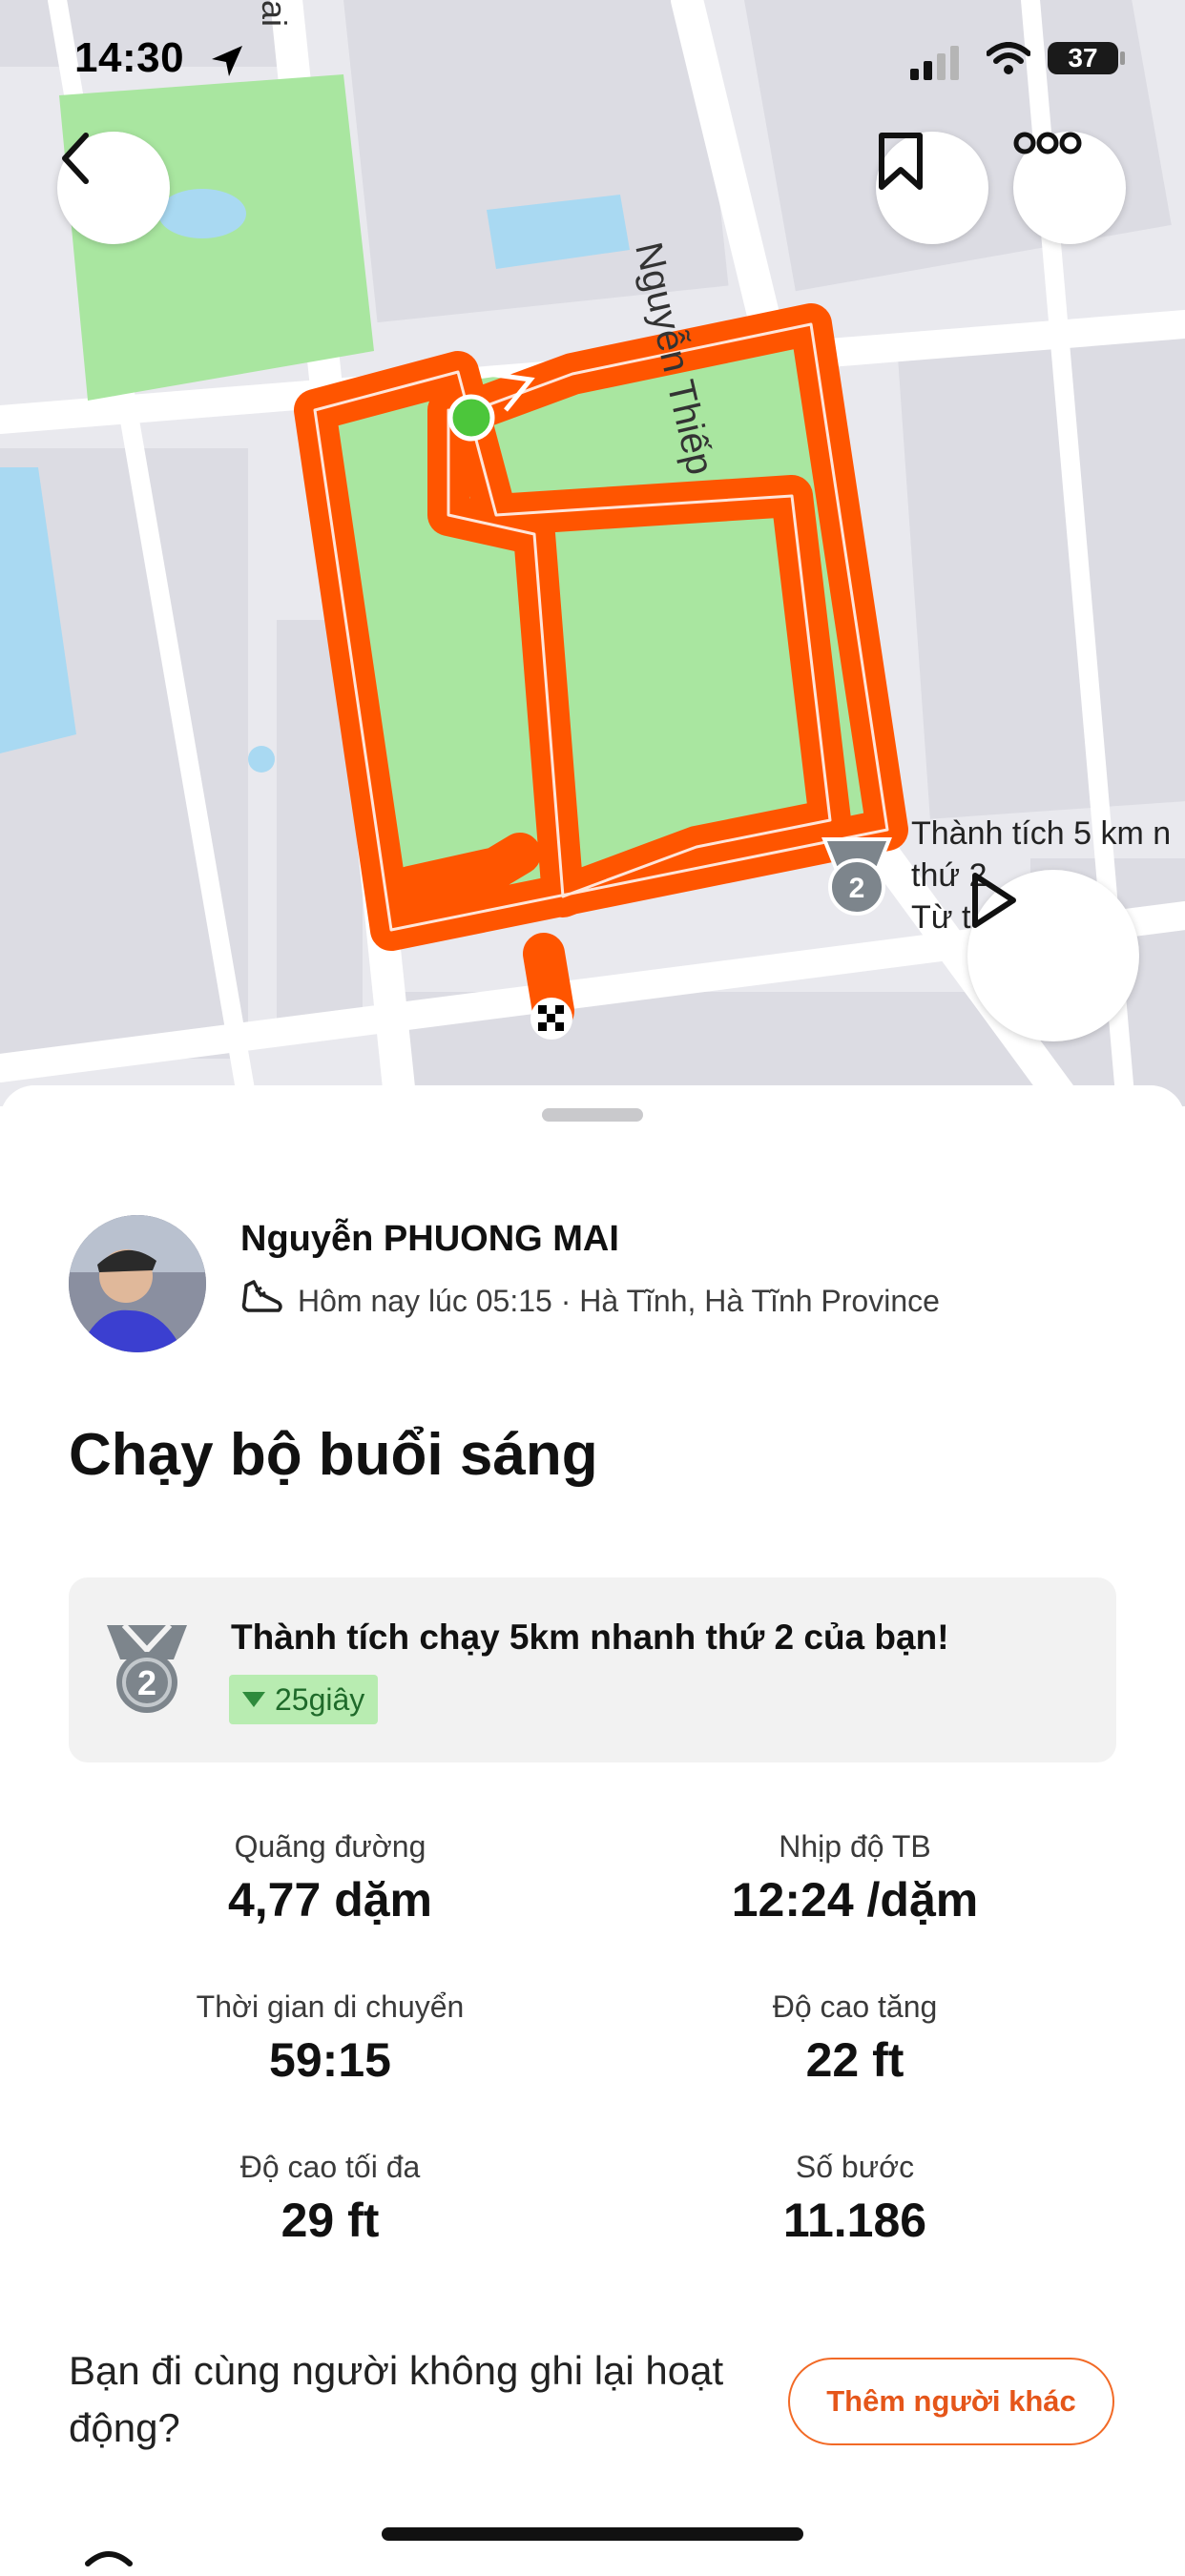 Image resolution: width=1185 pixels, height=2576 pixels. I want to click on stat-distance: Quãng đường 4,77 dặm, so click(330, 1878).